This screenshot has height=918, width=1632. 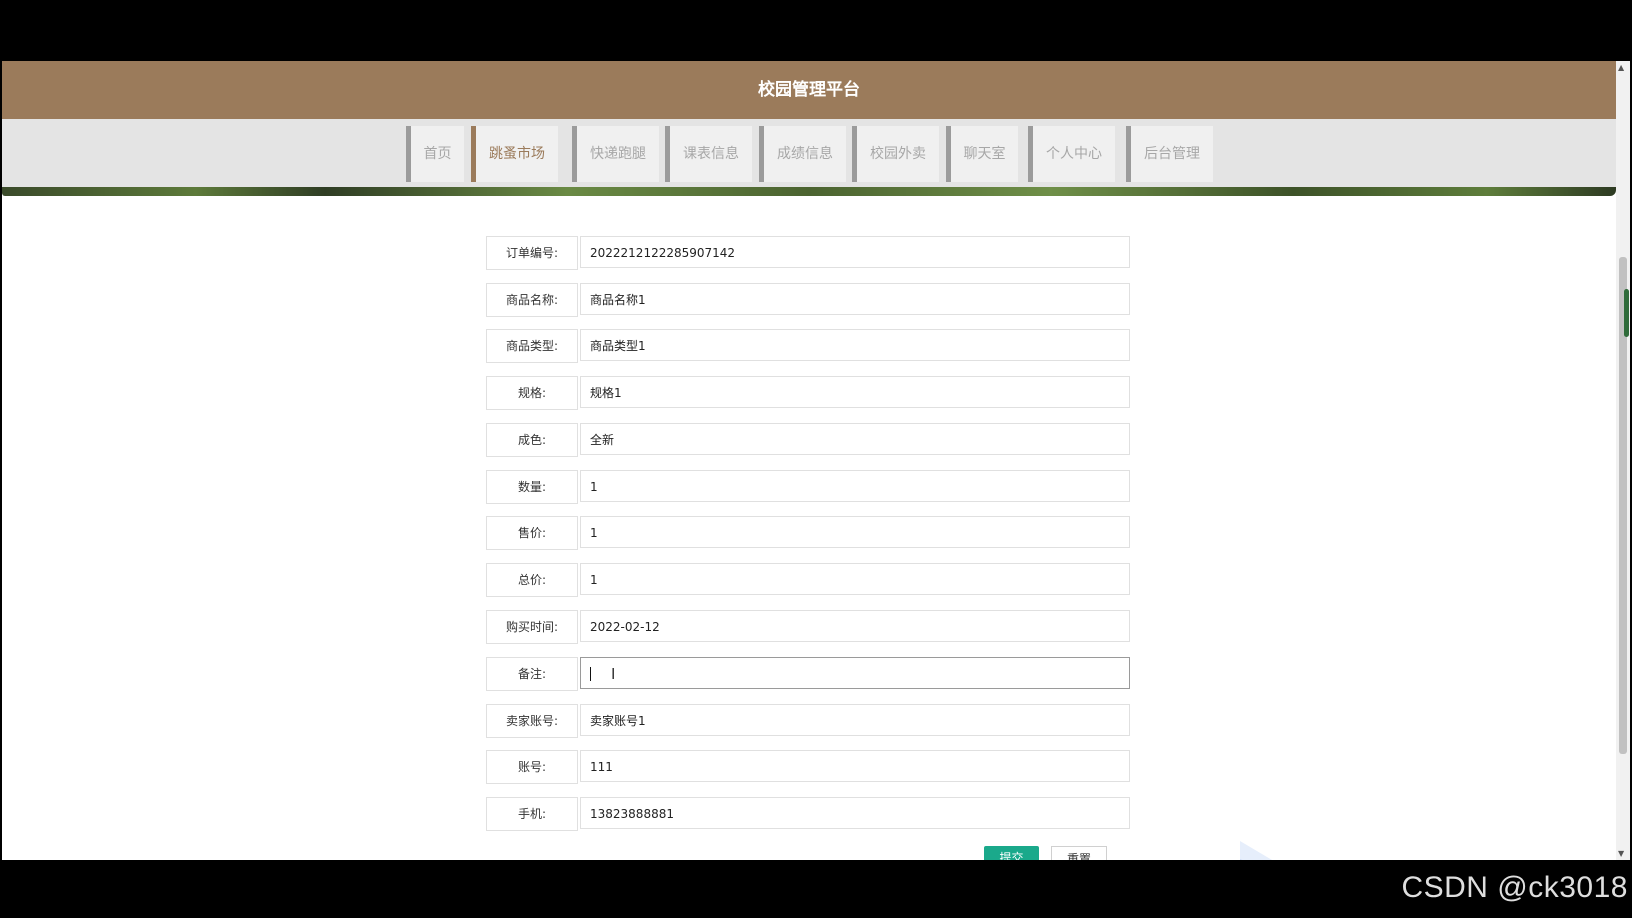 I want to click on site-header: 校园管理平台, so click(x=809, y=90).